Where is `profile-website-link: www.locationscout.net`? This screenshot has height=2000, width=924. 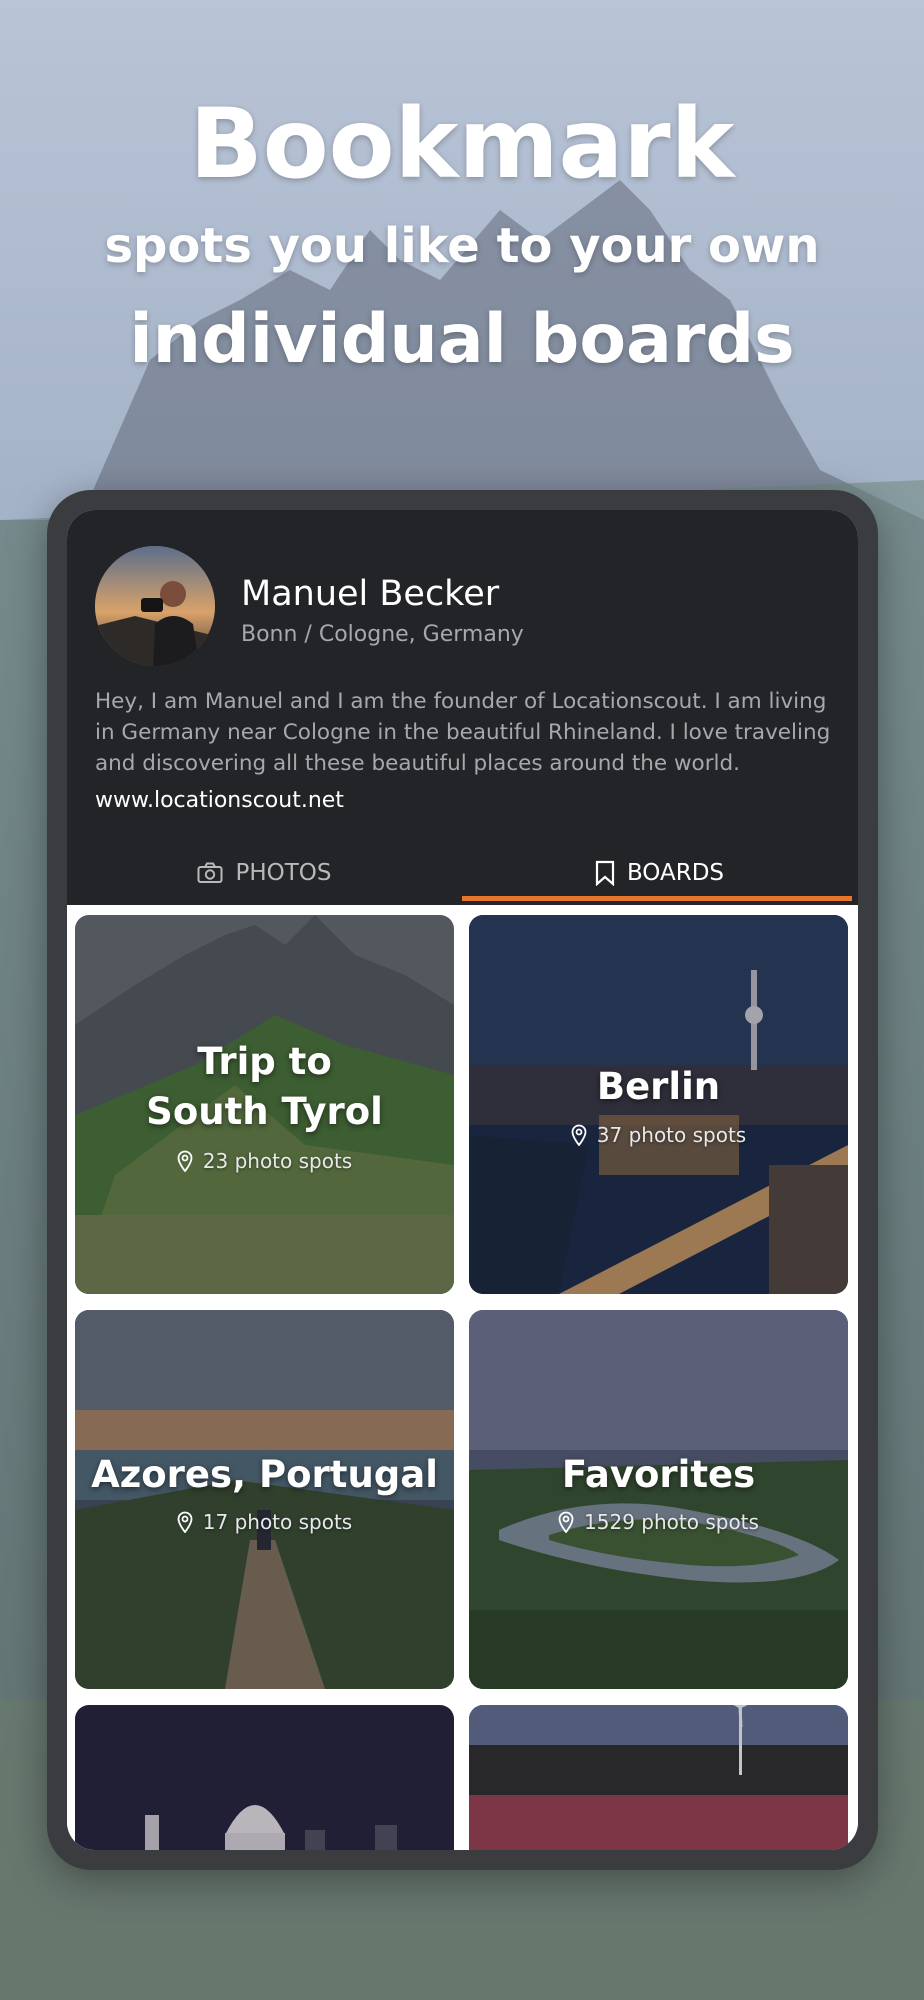 profile-website-link: www.locationscout.net is located at coordinates (219, 800).